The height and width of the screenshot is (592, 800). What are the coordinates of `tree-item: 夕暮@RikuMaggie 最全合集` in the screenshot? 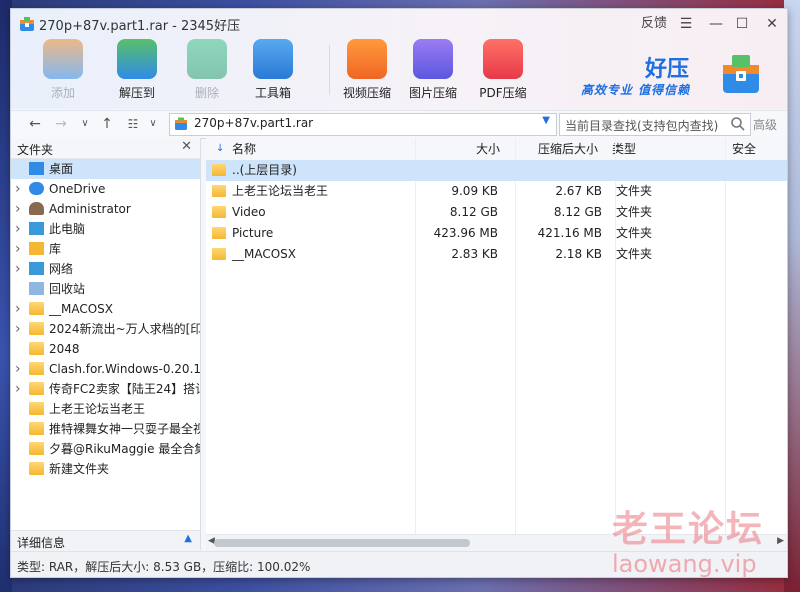 It's located at (105, 449).